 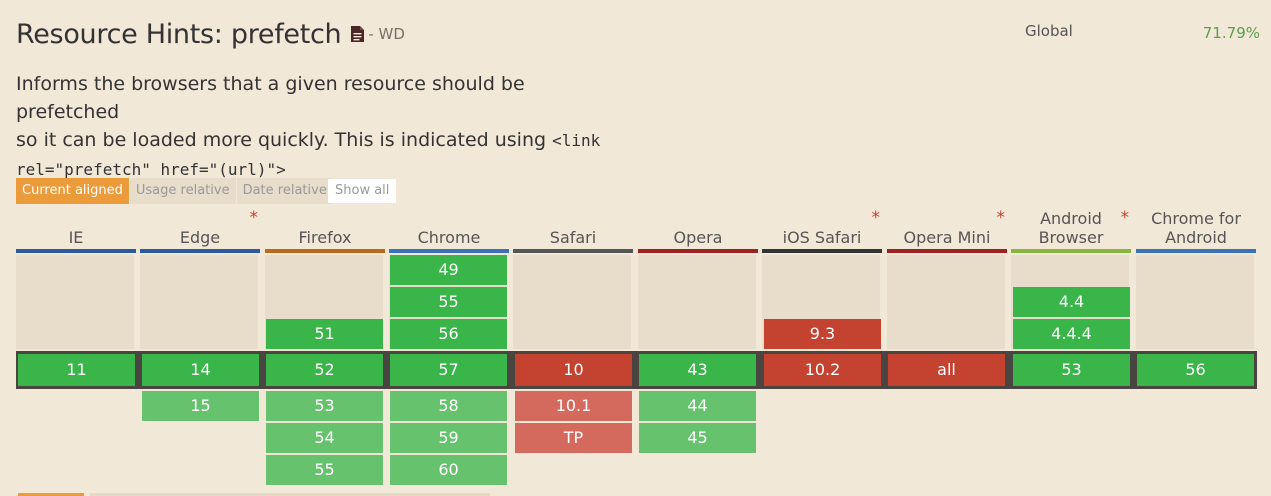 What do you see at coordinates (448, 406) in the screenshot?
I see `version-cell-chrome-58: 58` at bounding box center [448, 406].